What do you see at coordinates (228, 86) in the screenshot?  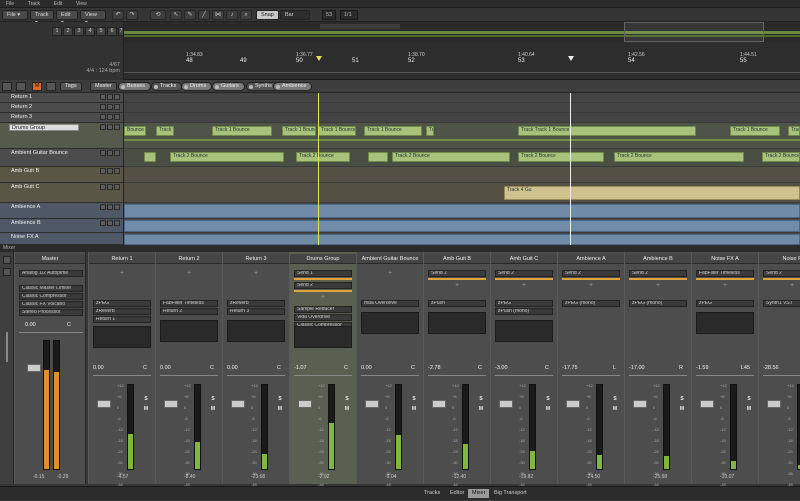 I see `tag-guitars: Guitars` at bounding box center [228, 86].